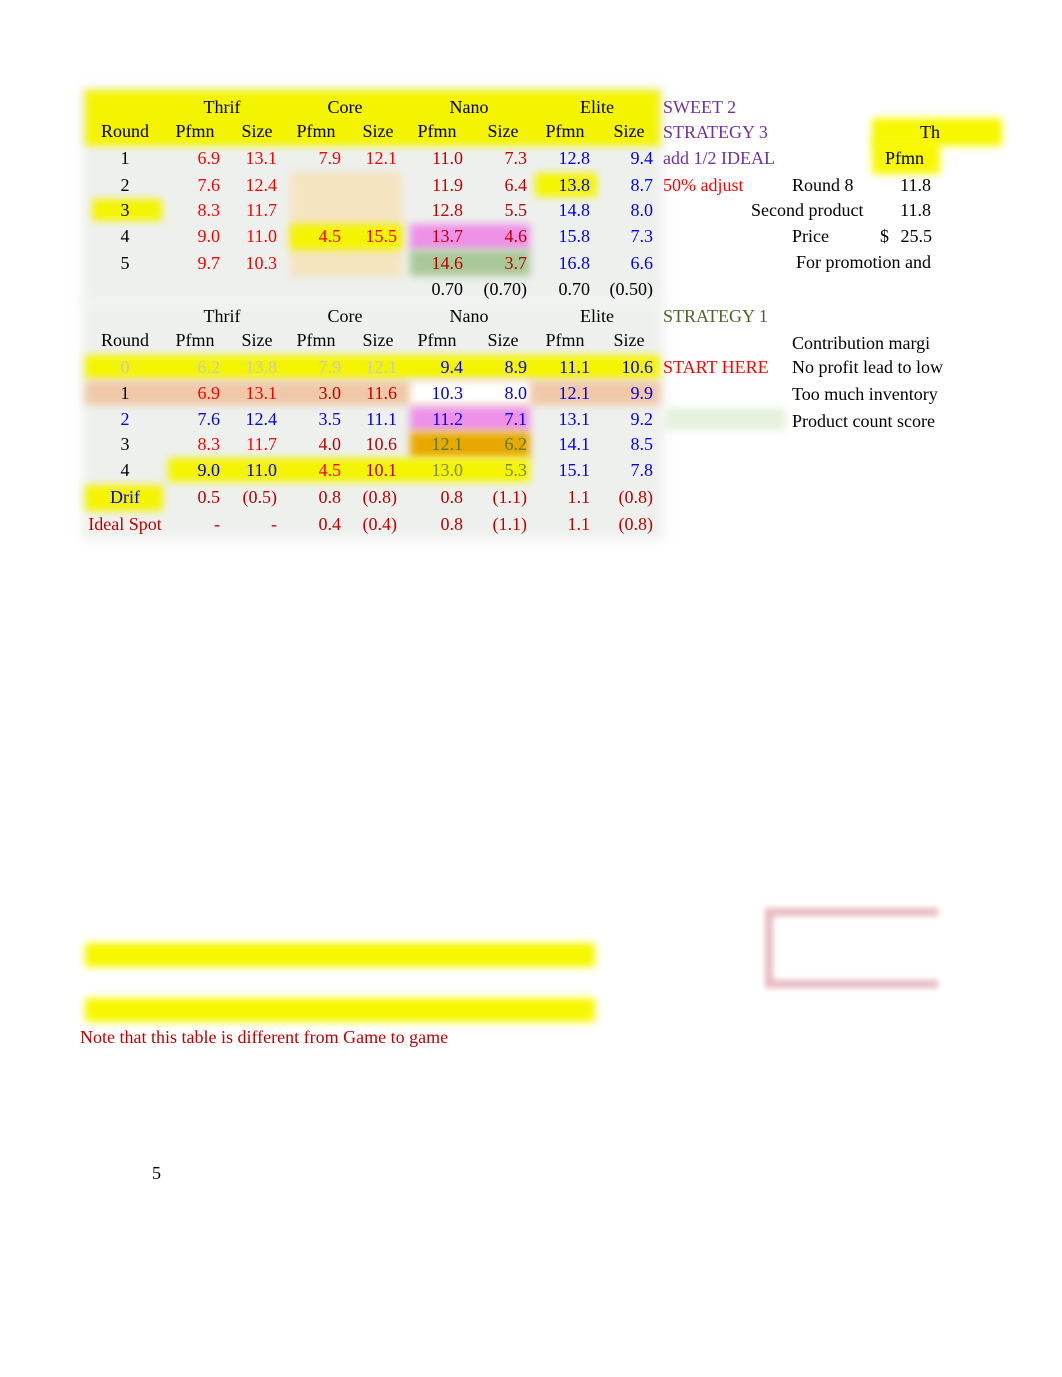  I want to click on value-cell: 15.8, so click(574, 236).